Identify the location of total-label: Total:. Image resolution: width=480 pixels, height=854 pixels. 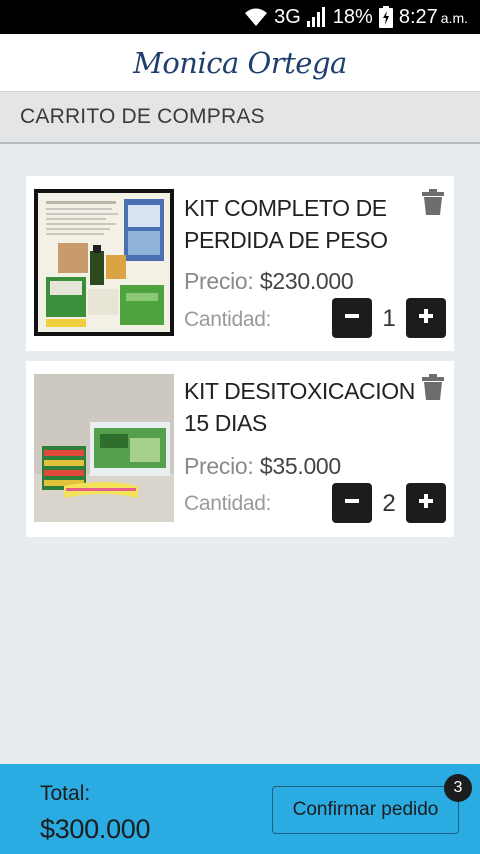
(65, 793).